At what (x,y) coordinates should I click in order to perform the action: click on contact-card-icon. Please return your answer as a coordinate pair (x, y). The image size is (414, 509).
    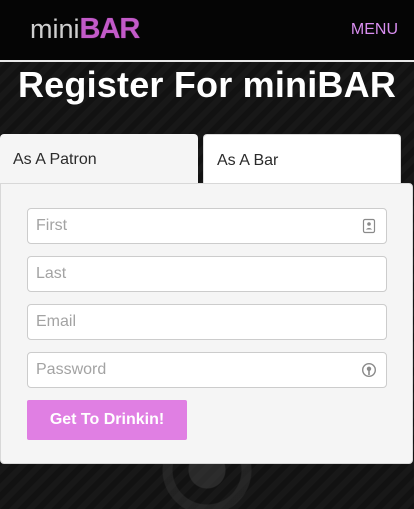
    Looking at the image, I should click on (369, 226).